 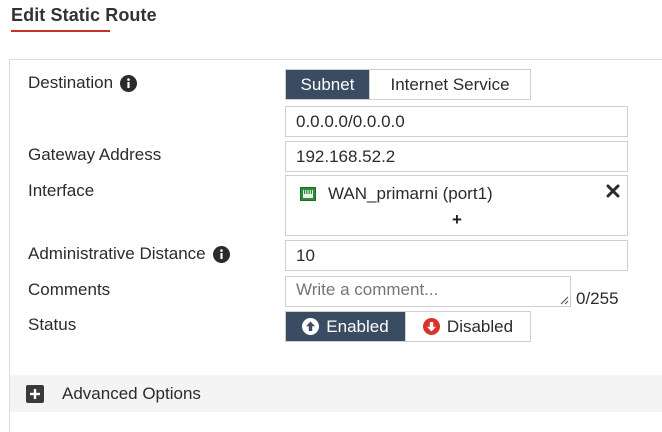 What do you see at coordinates (480, 326) in the screenshot?
I see `disabled-label: Disabled` at bounding box center [480, 326].